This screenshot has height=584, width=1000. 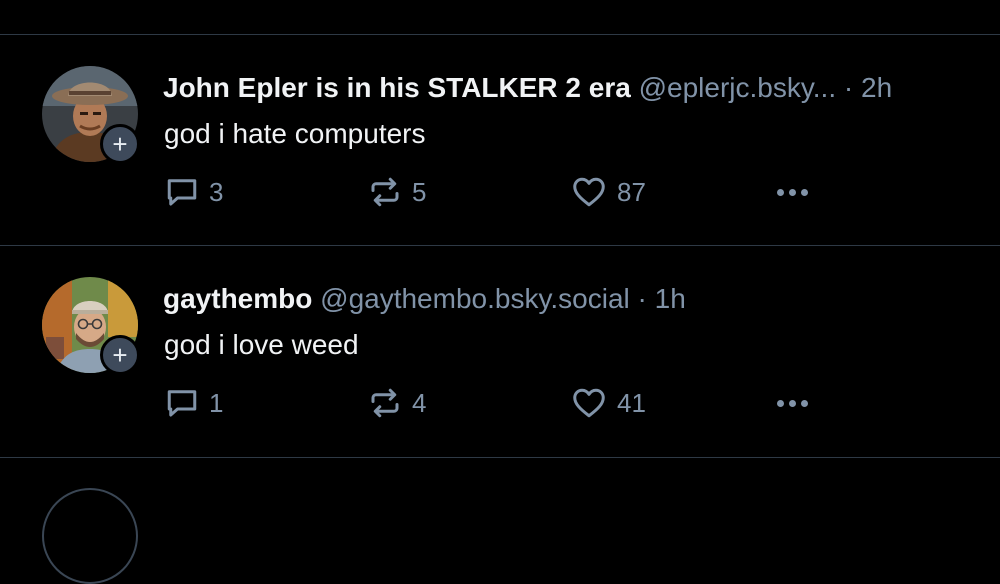 I want to click on post-header: gaythembo @gaythembo.bsky.social · 1h, so click(x=424, y=299).